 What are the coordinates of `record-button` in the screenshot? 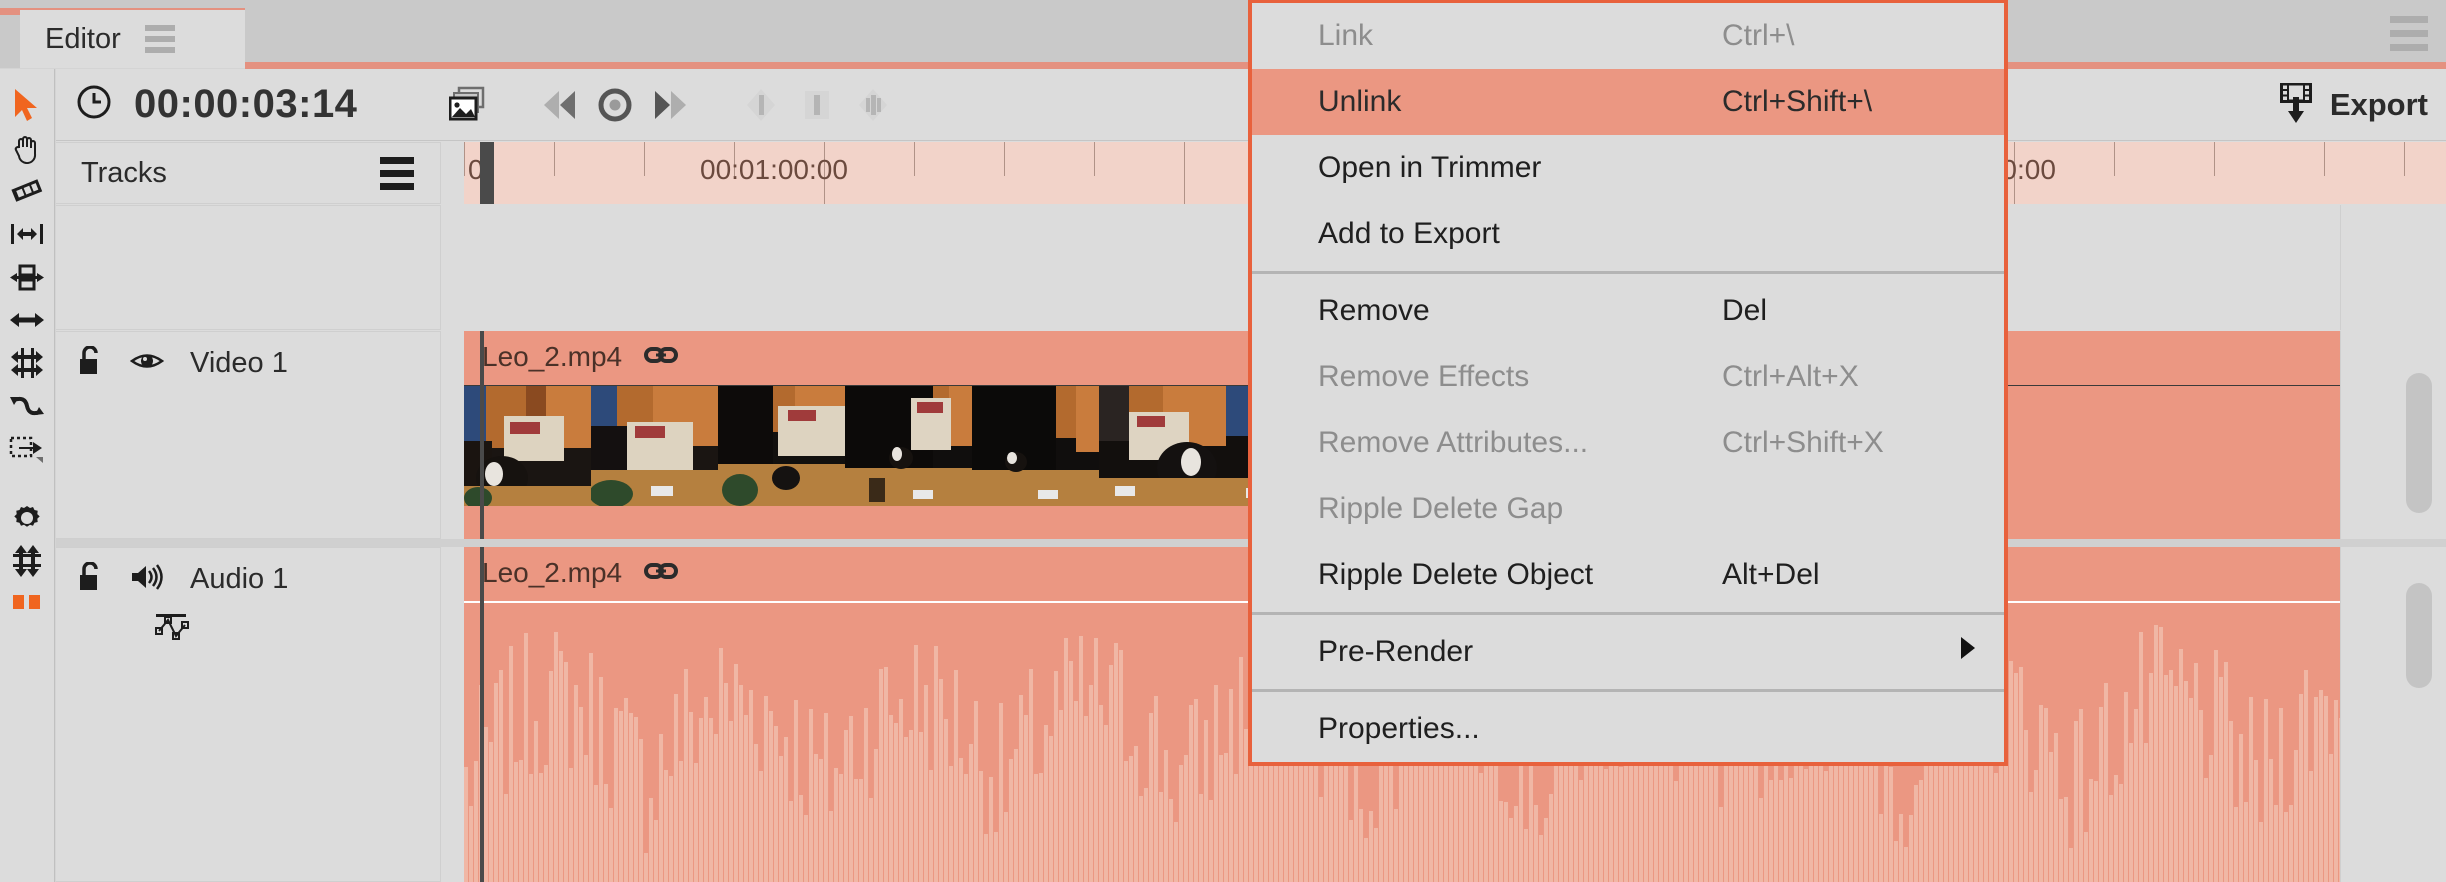 It's located at (615, 105).